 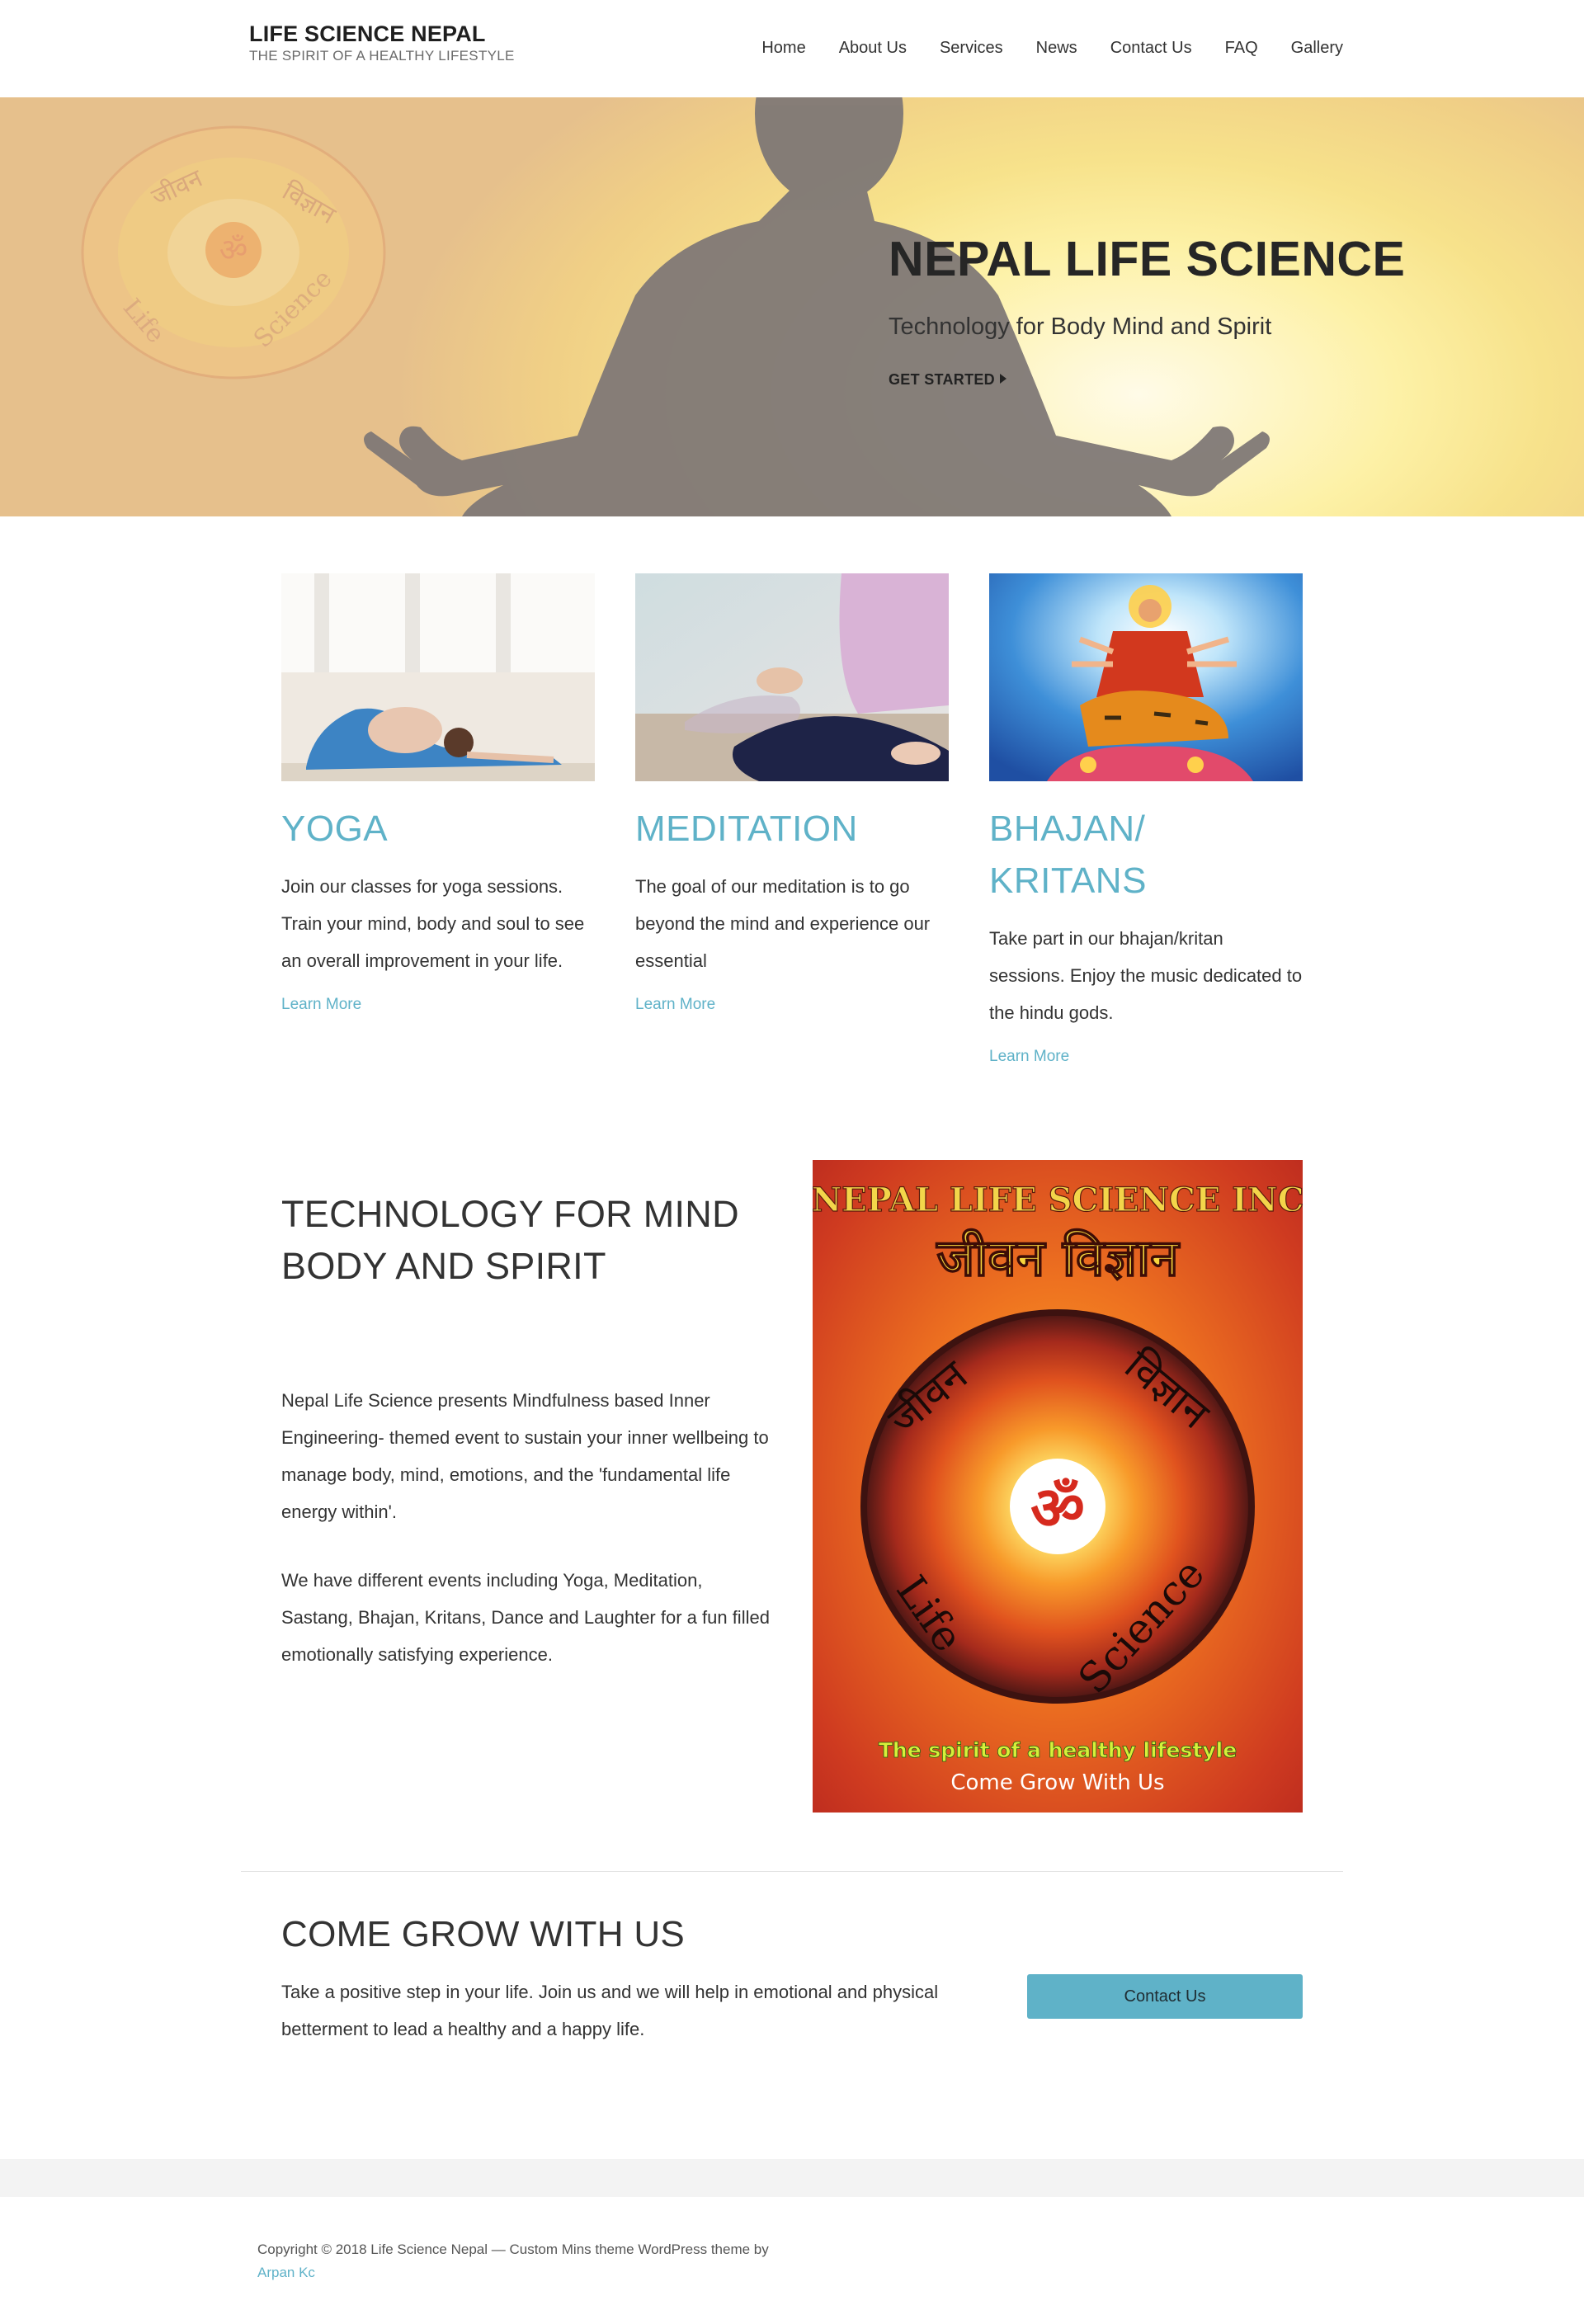 I want to click on learn-more-yoga: Learn More, so click(x=438, y=1005).